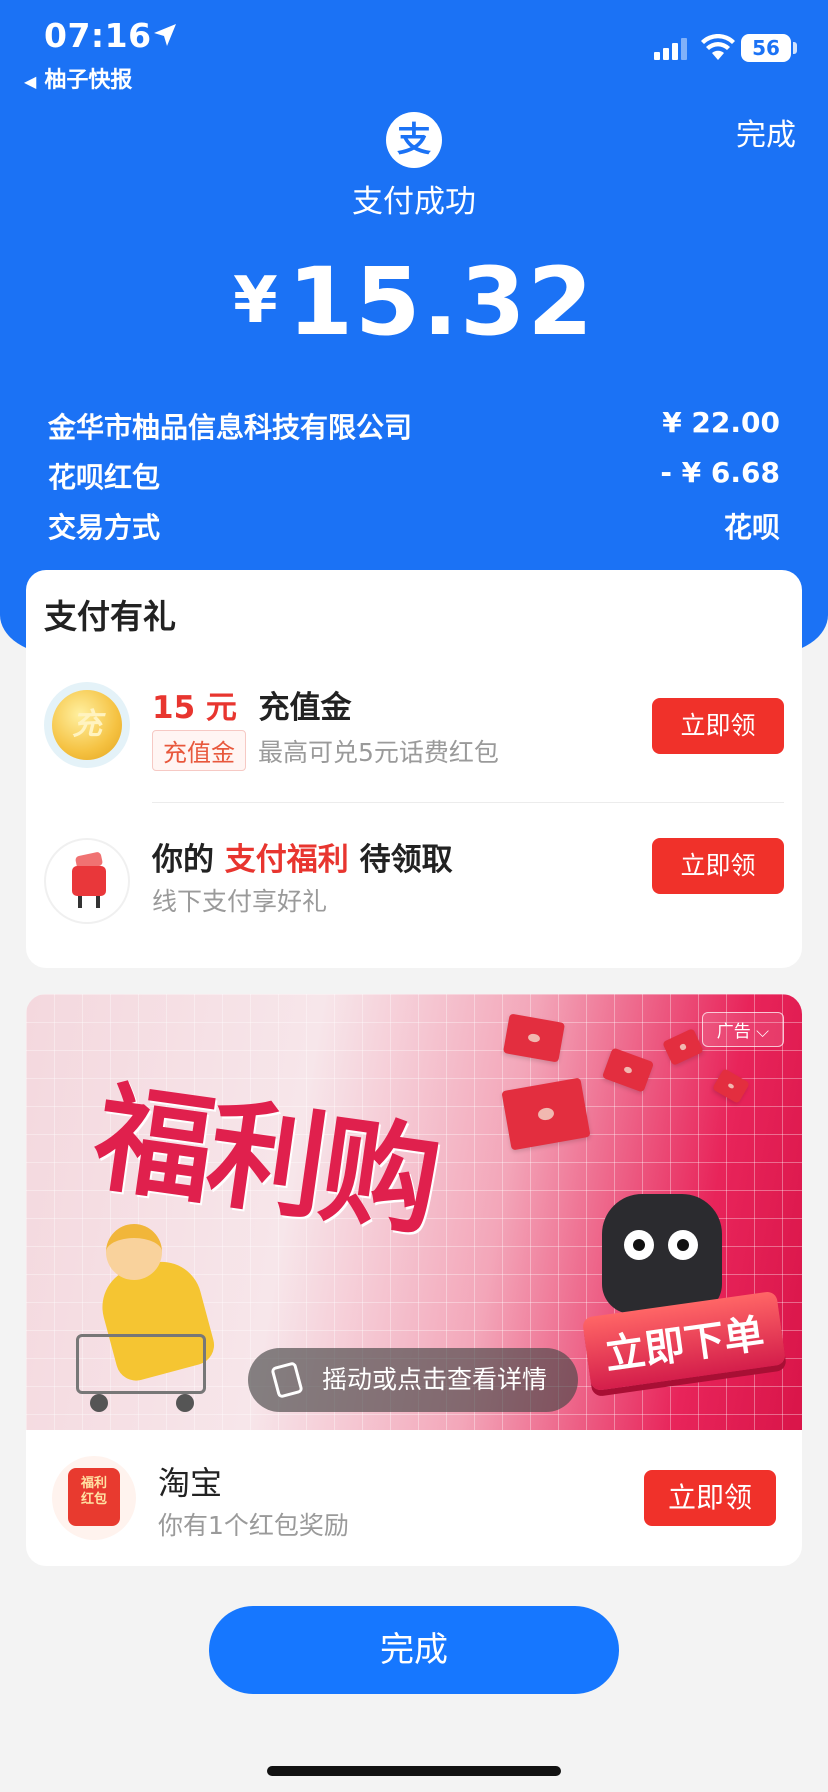 The width and height of the screenshot is (828, 1792). Describe the element at coordinates (414, 1650) in the screenshot. I see `done-button: 完成` at that location.